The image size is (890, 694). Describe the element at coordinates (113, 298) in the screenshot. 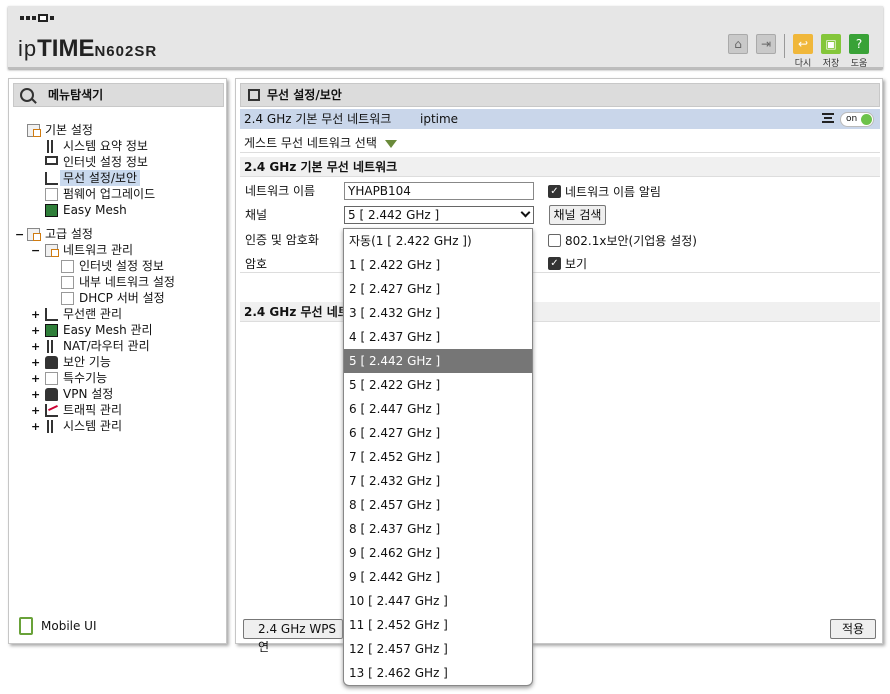

I see `tree-dhcp-setup: DHCP 서버 설정` at that location.